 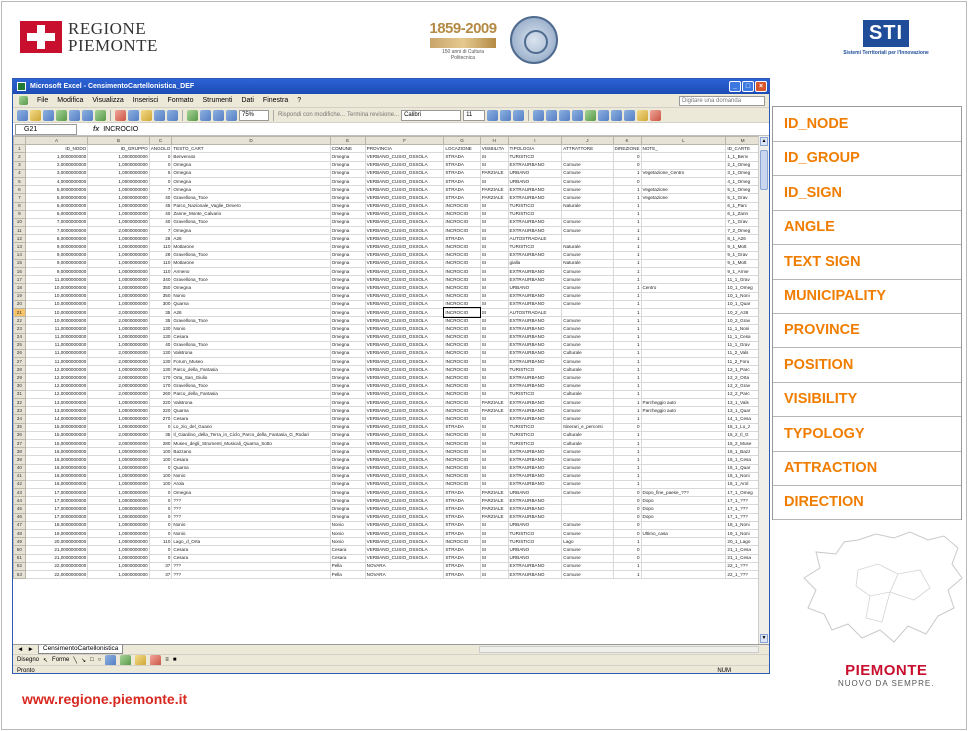 What do you see at coordinates (683, 173) in the screenshot?
I see `cell: Vegetazione_Centro` at bounding box center [683, 173].